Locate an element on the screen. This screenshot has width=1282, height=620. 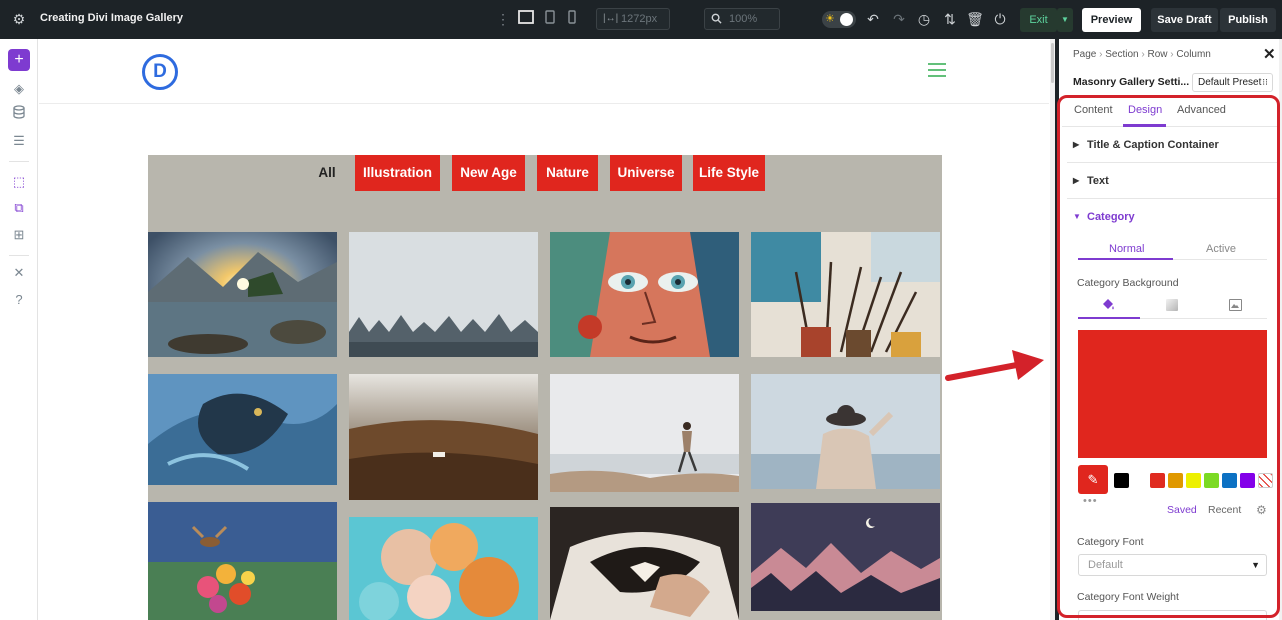
toggle-knob is located at coordinates (846, 19).